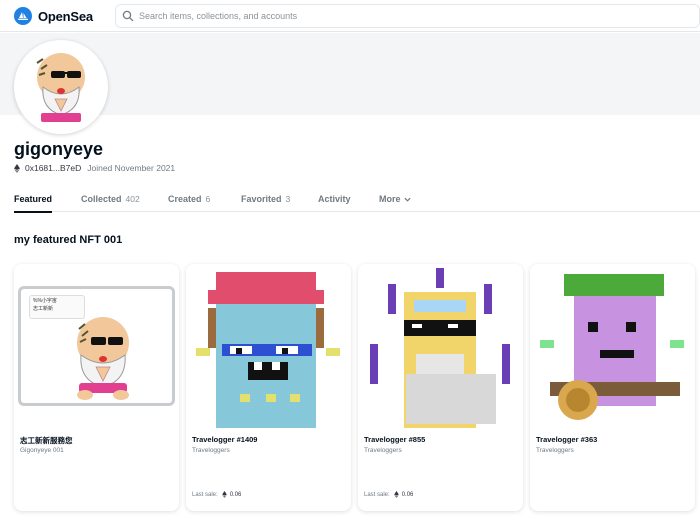 This screenshot has width=700, height=517. I want to click on tab-label: Collected, so click(101, 199).